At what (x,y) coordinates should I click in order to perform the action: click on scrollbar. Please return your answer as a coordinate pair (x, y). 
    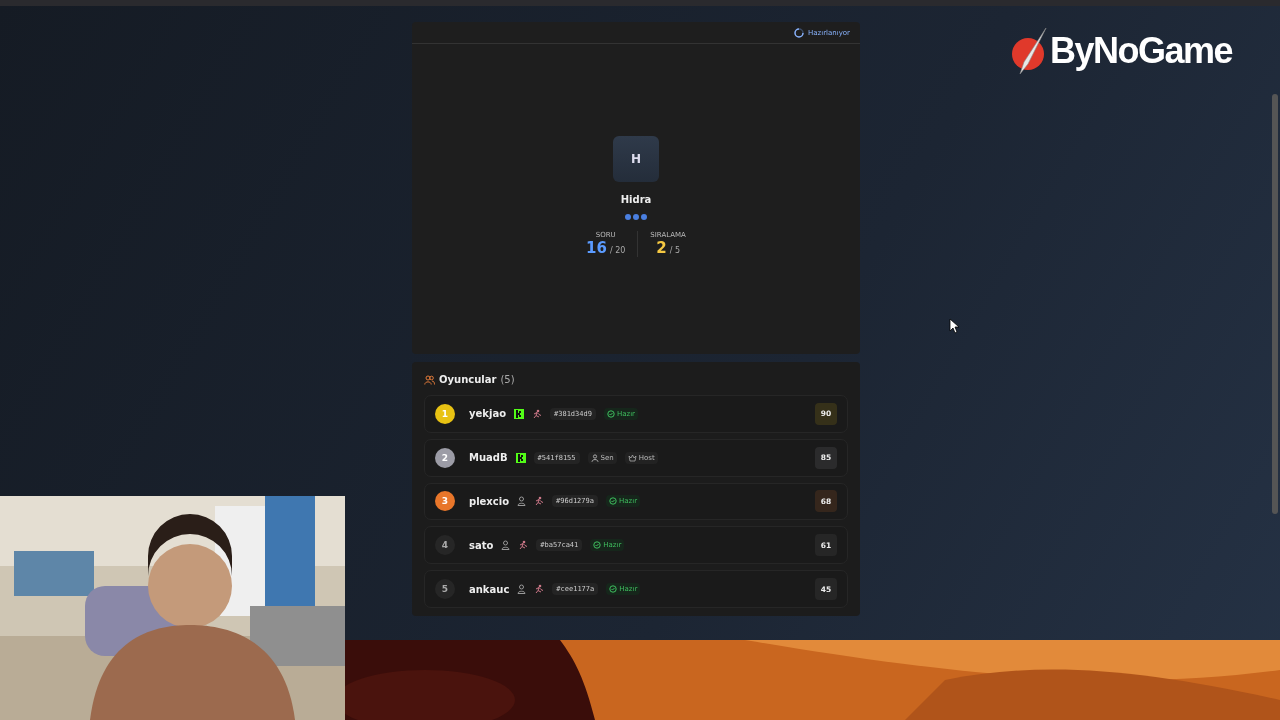
    Looking at the image, I should click on (1275, 304).